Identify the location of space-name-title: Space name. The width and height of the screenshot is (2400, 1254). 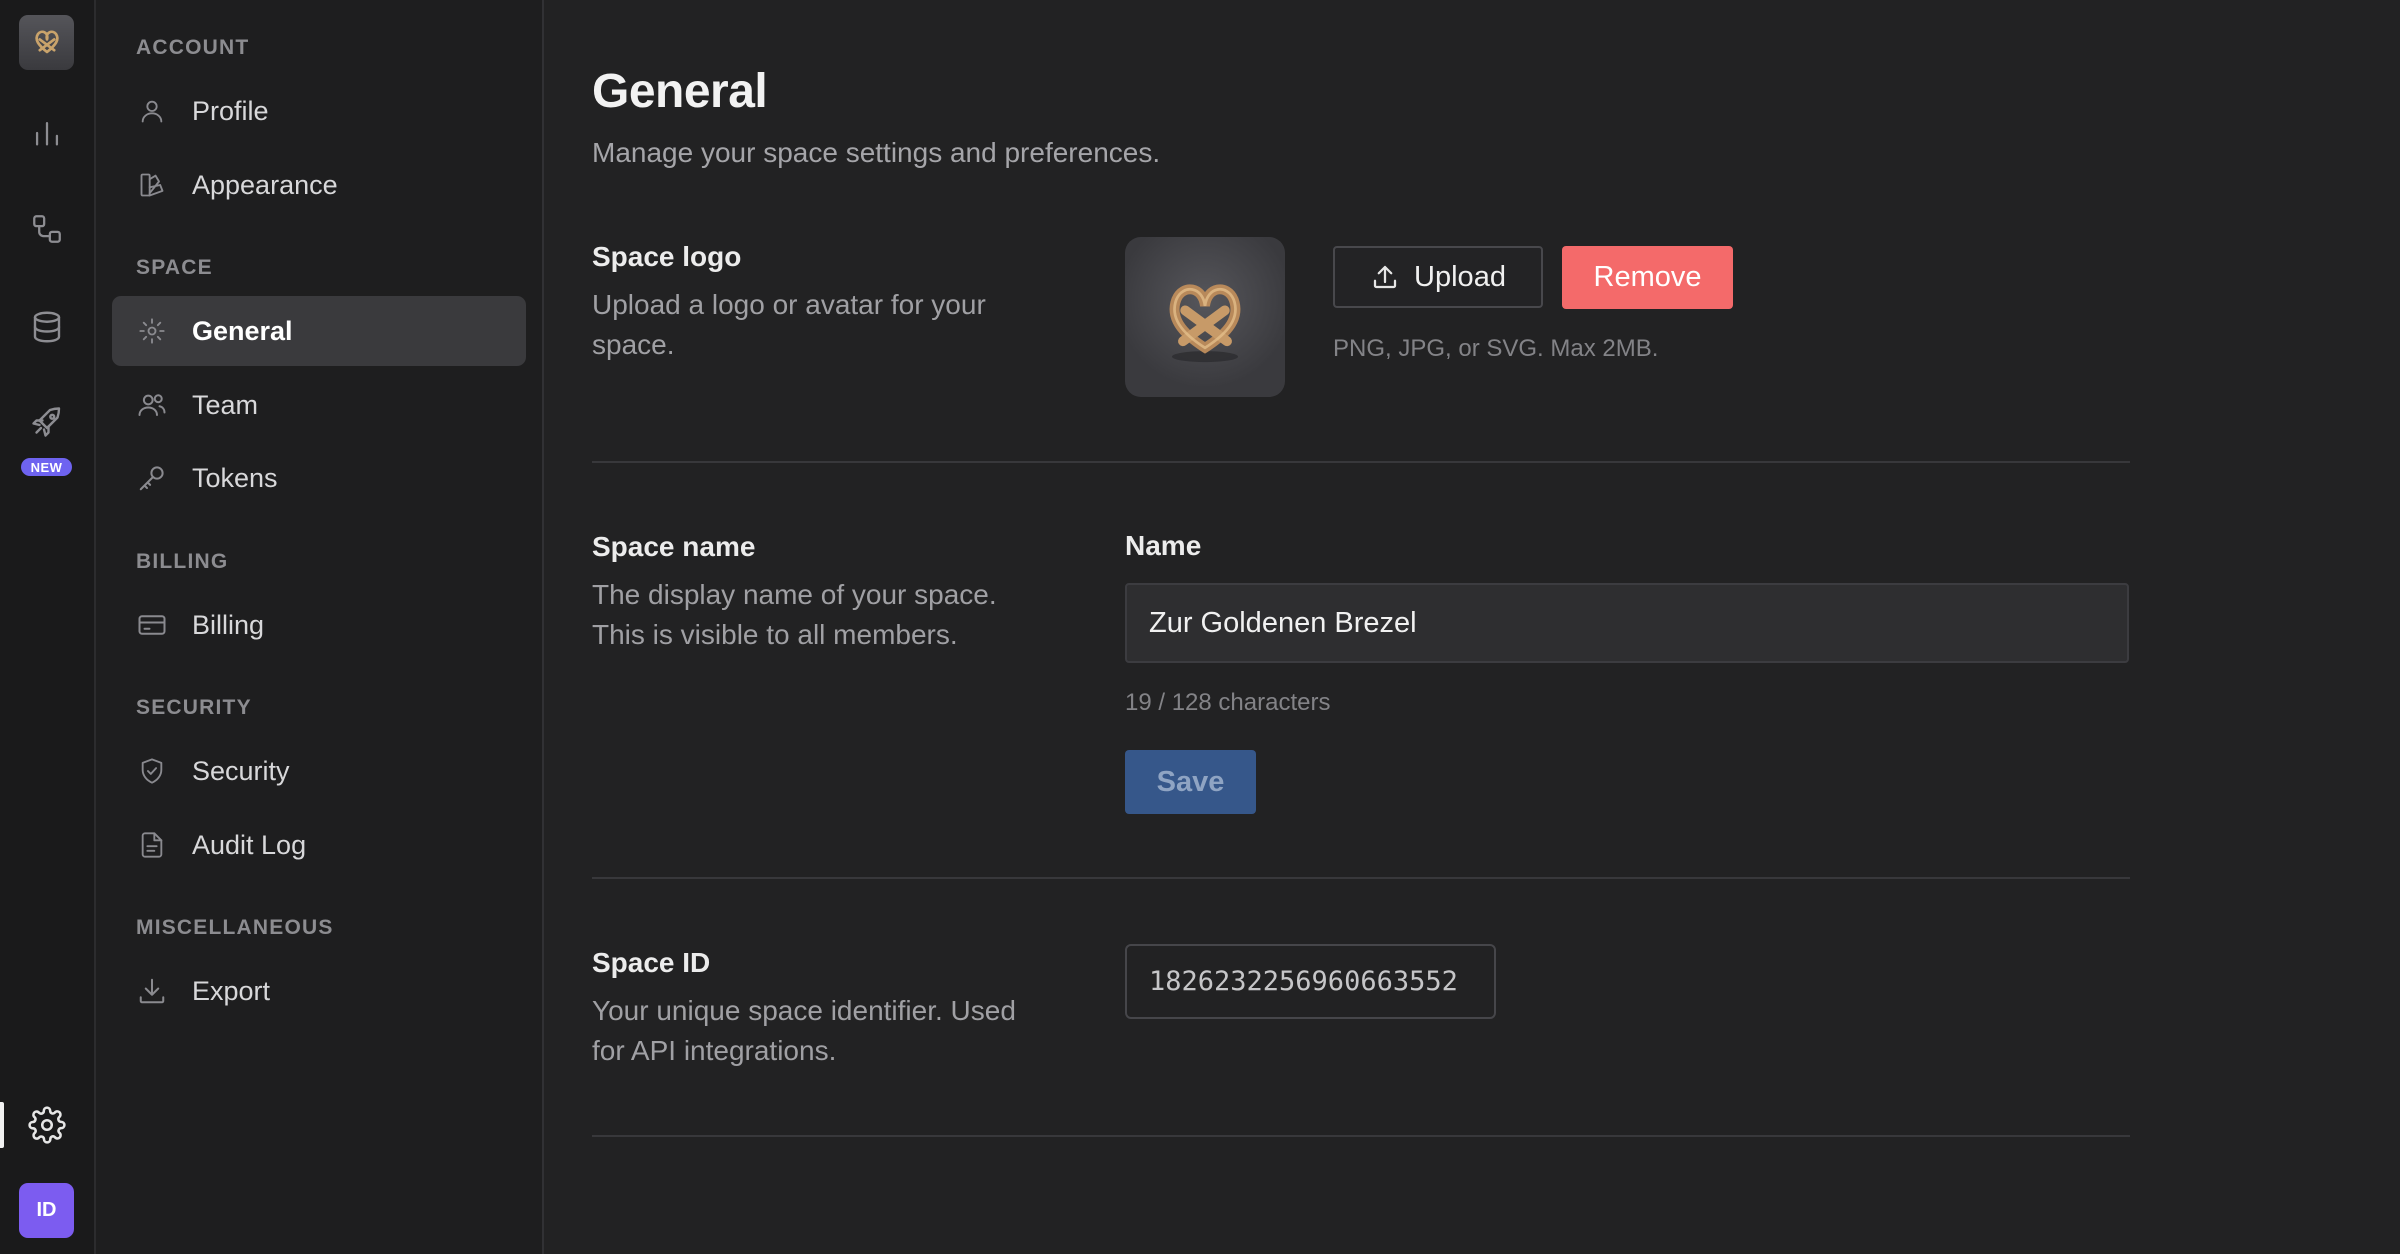
(674, 546).